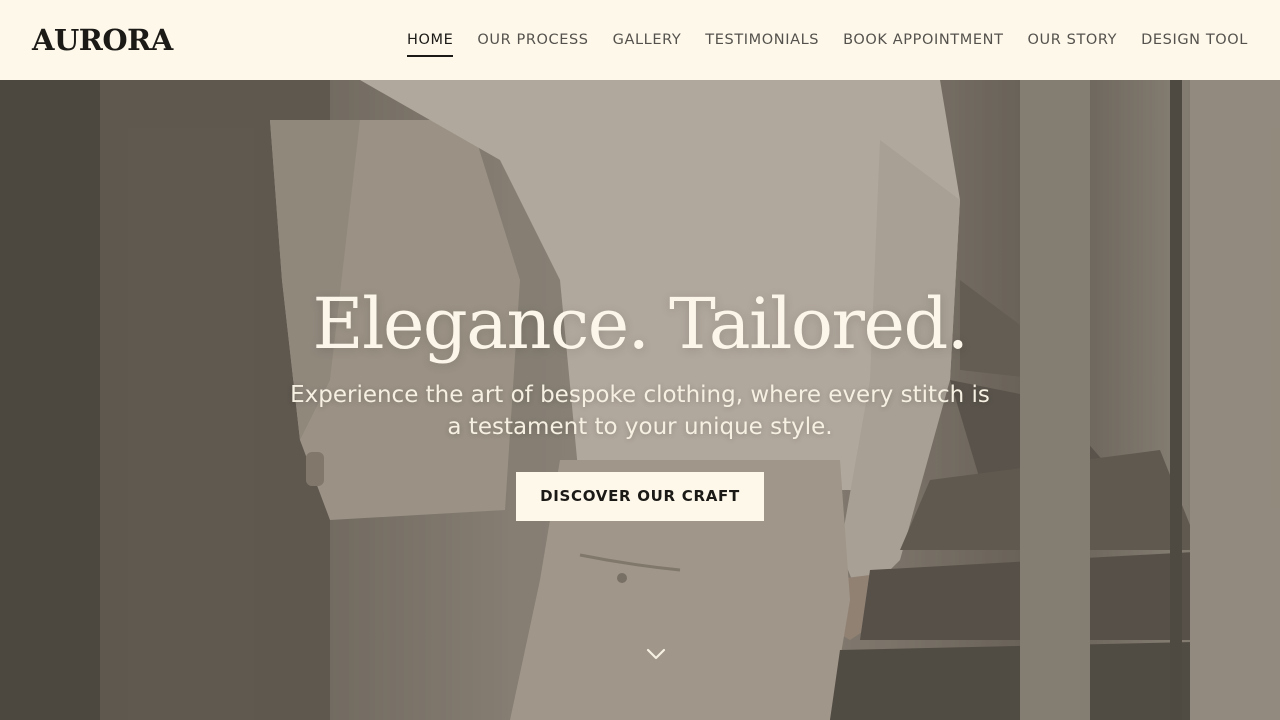 The width and height of the screenshot is (1280, 720). What do you see at coordinates (640, 324) in the screenshot?
I see `hero-title: Elegance. Tailored.` at bounding box center [640, 324].